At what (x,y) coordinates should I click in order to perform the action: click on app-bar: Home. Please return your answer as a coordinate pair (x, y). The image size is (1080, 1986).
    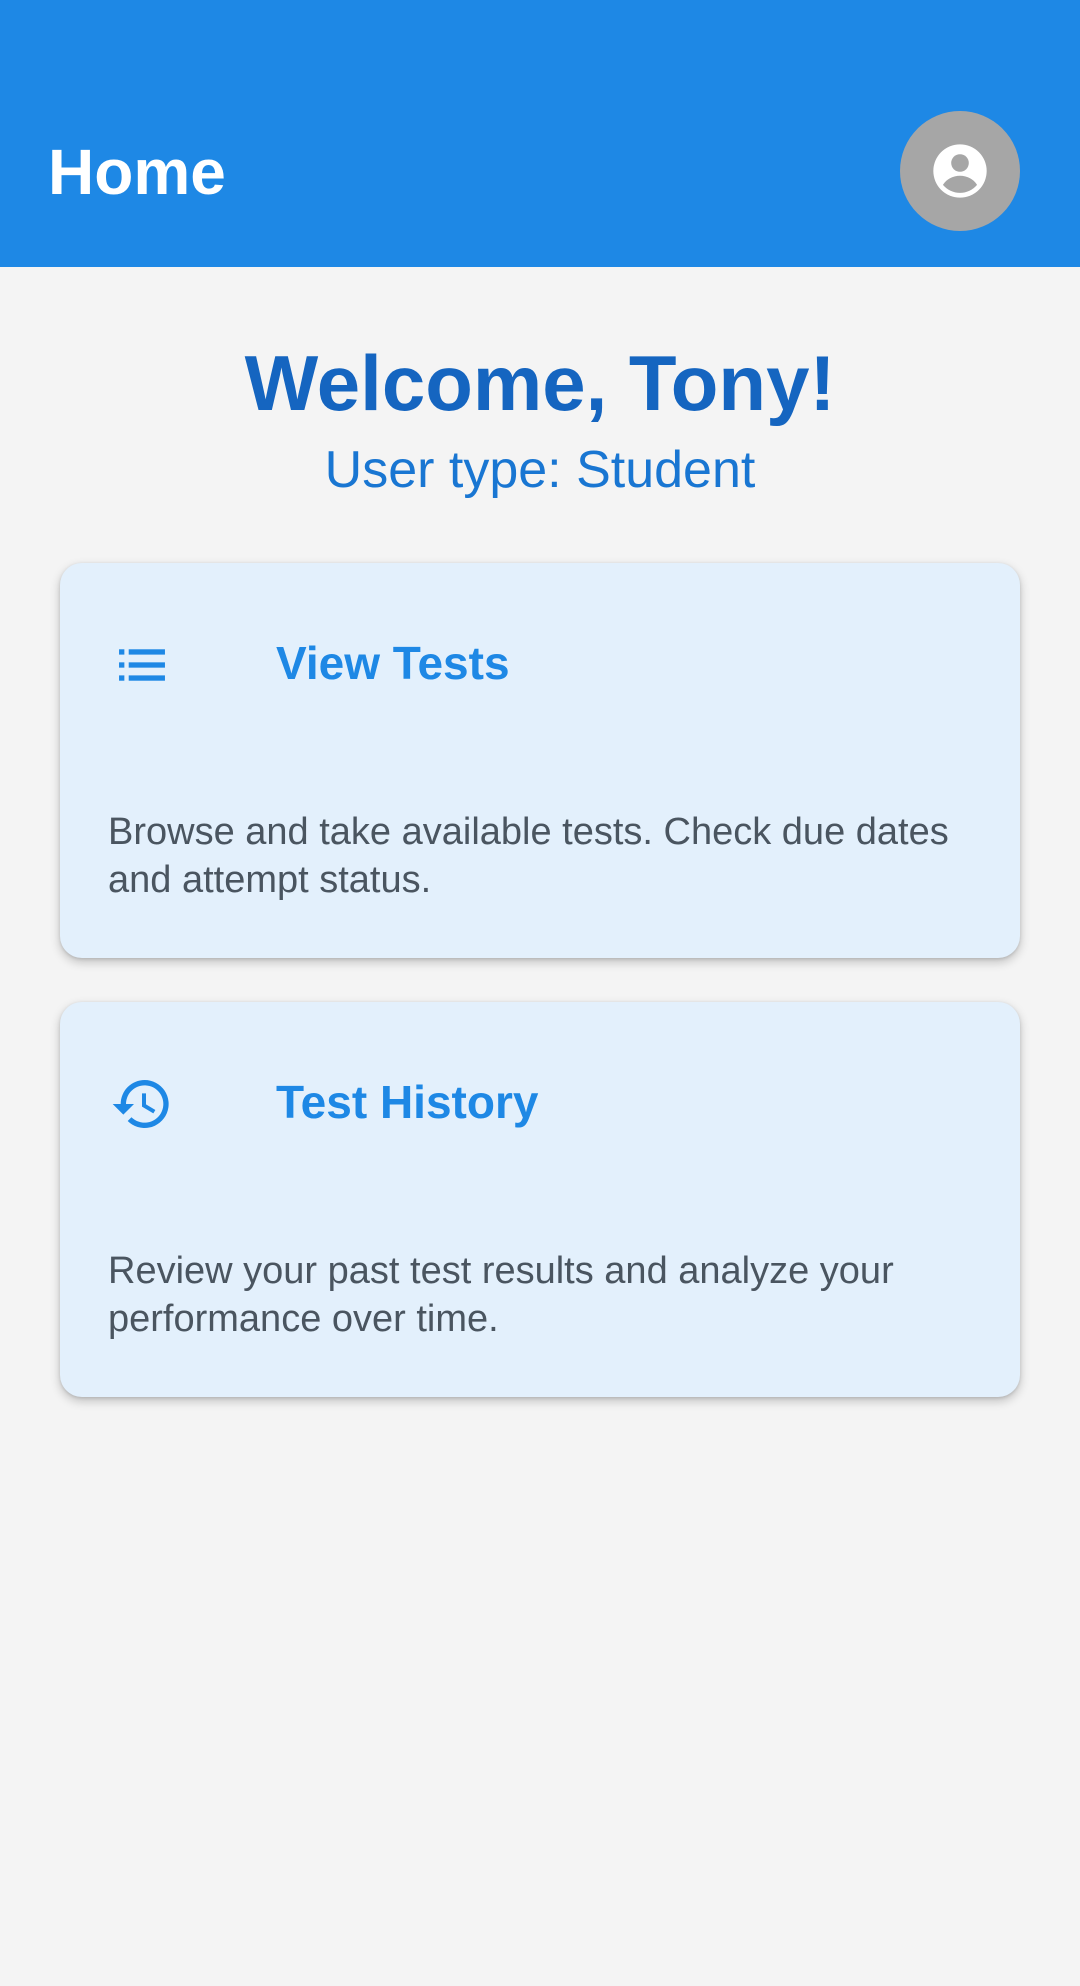
    Looking at the image, I should click on (540, 133).